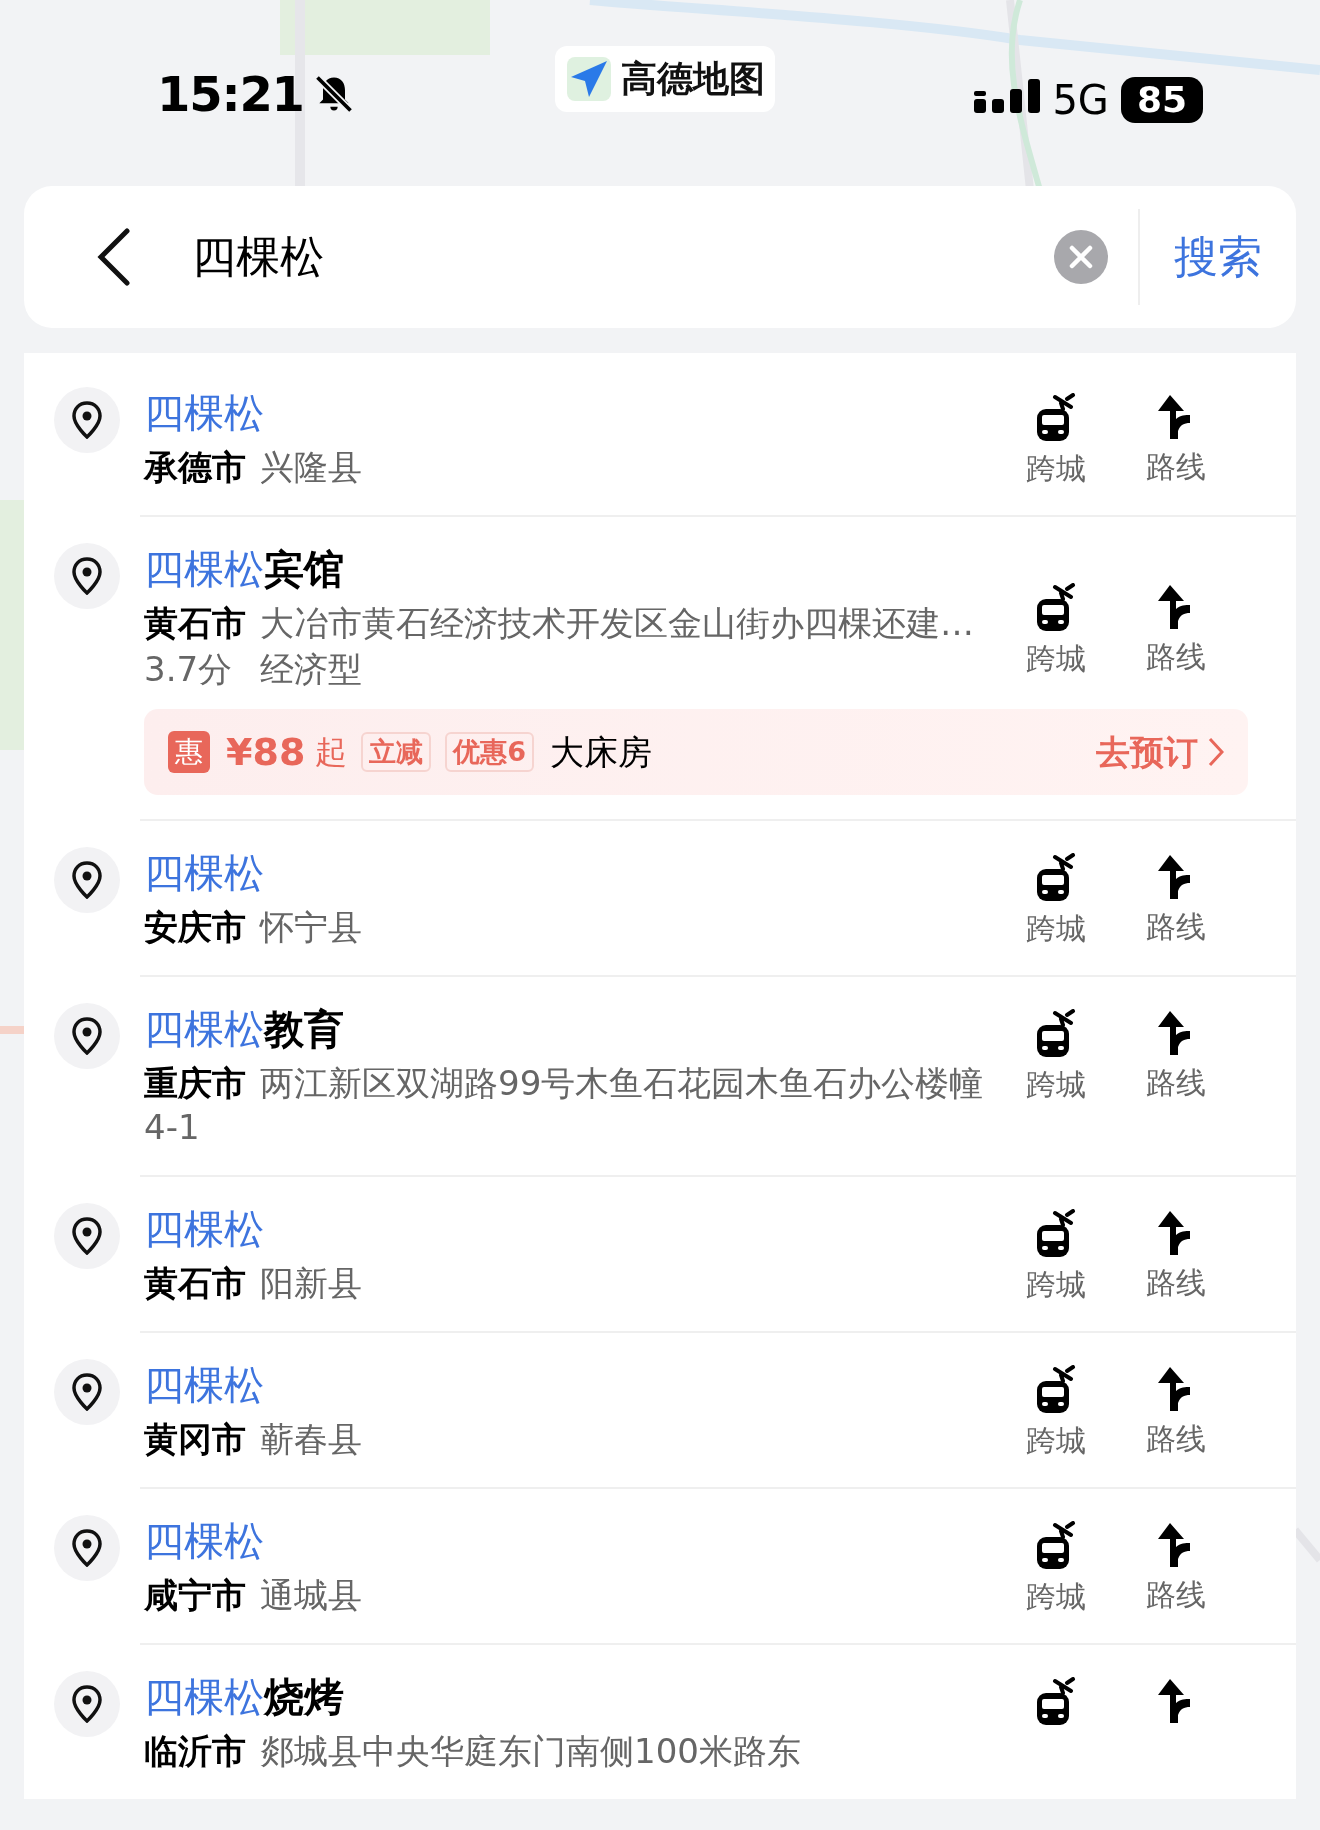  I want to click on status-time: 15:21, so click(230, 94).